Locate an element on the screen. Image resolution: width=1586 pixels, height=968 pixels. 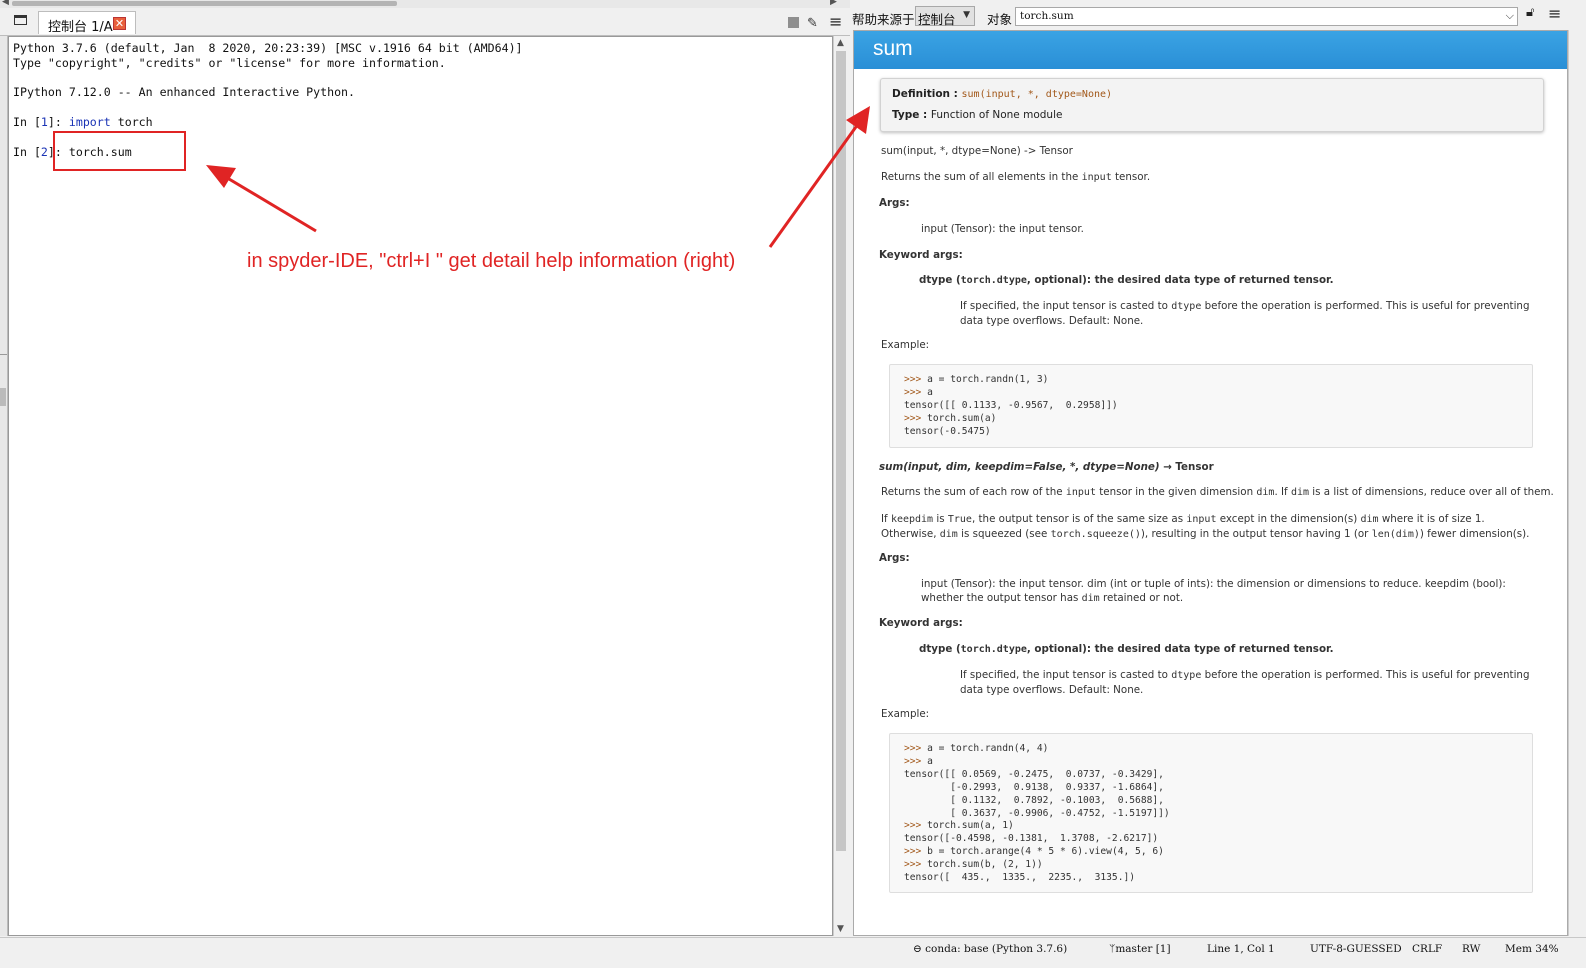
help-title-bar: sum is located at coordinates (1210, 50).